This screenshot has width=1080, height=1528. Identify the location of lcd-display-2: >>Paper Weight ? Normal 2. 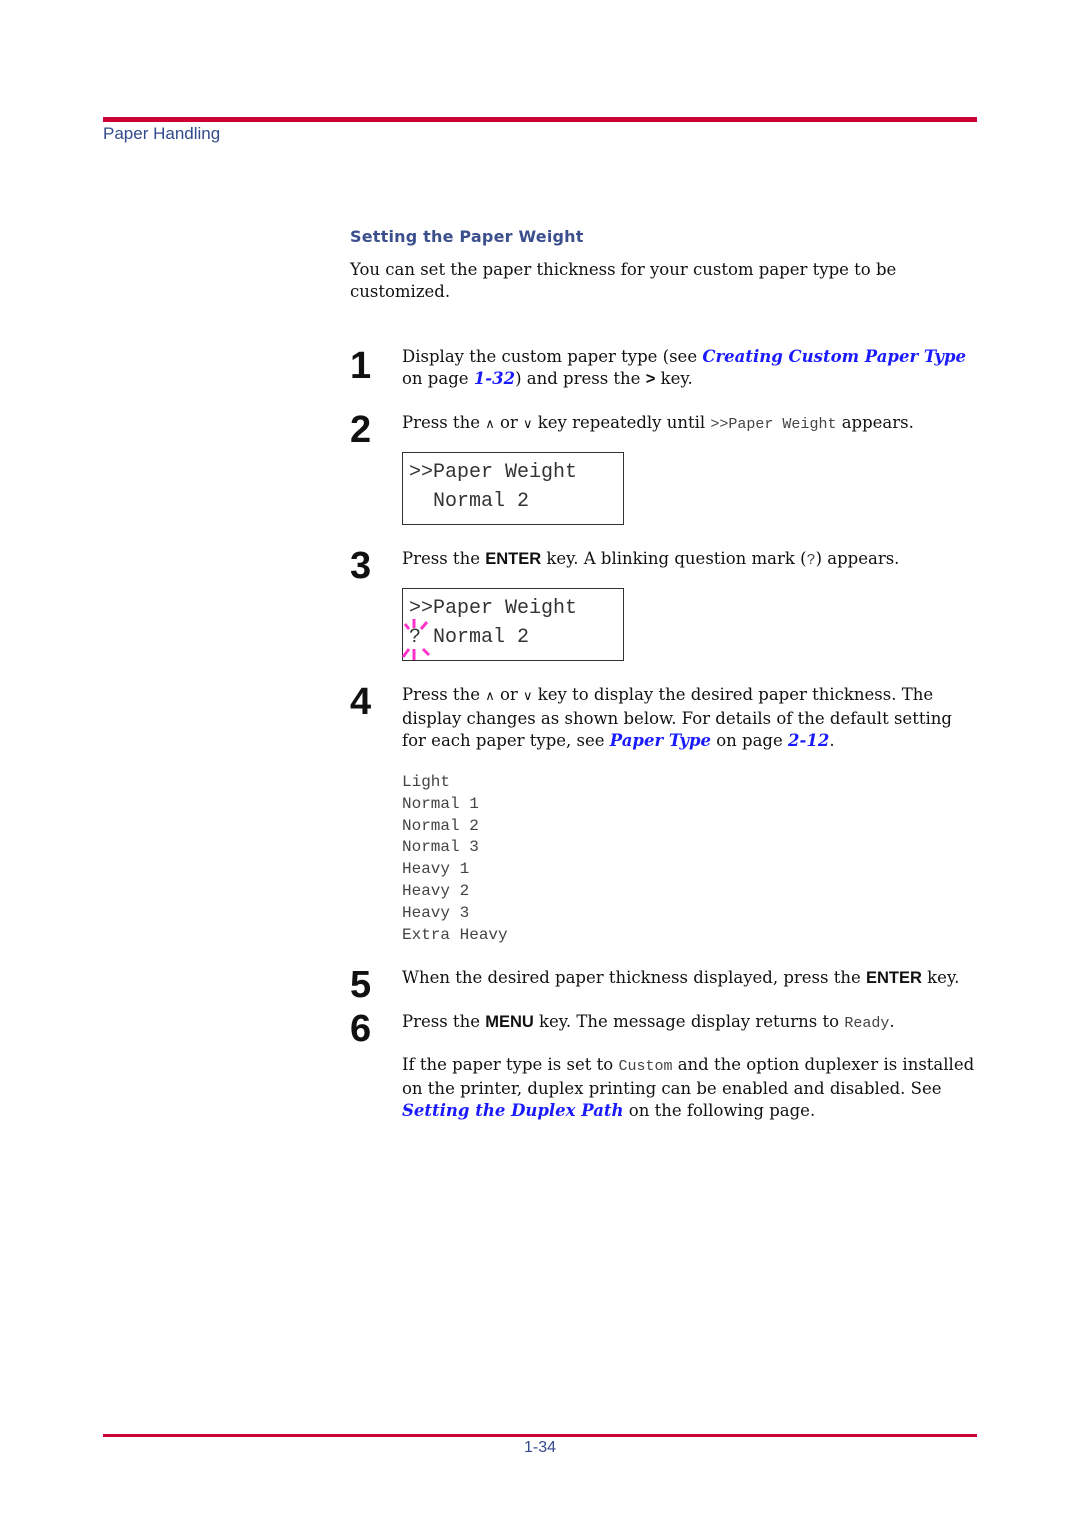
(512, 624).